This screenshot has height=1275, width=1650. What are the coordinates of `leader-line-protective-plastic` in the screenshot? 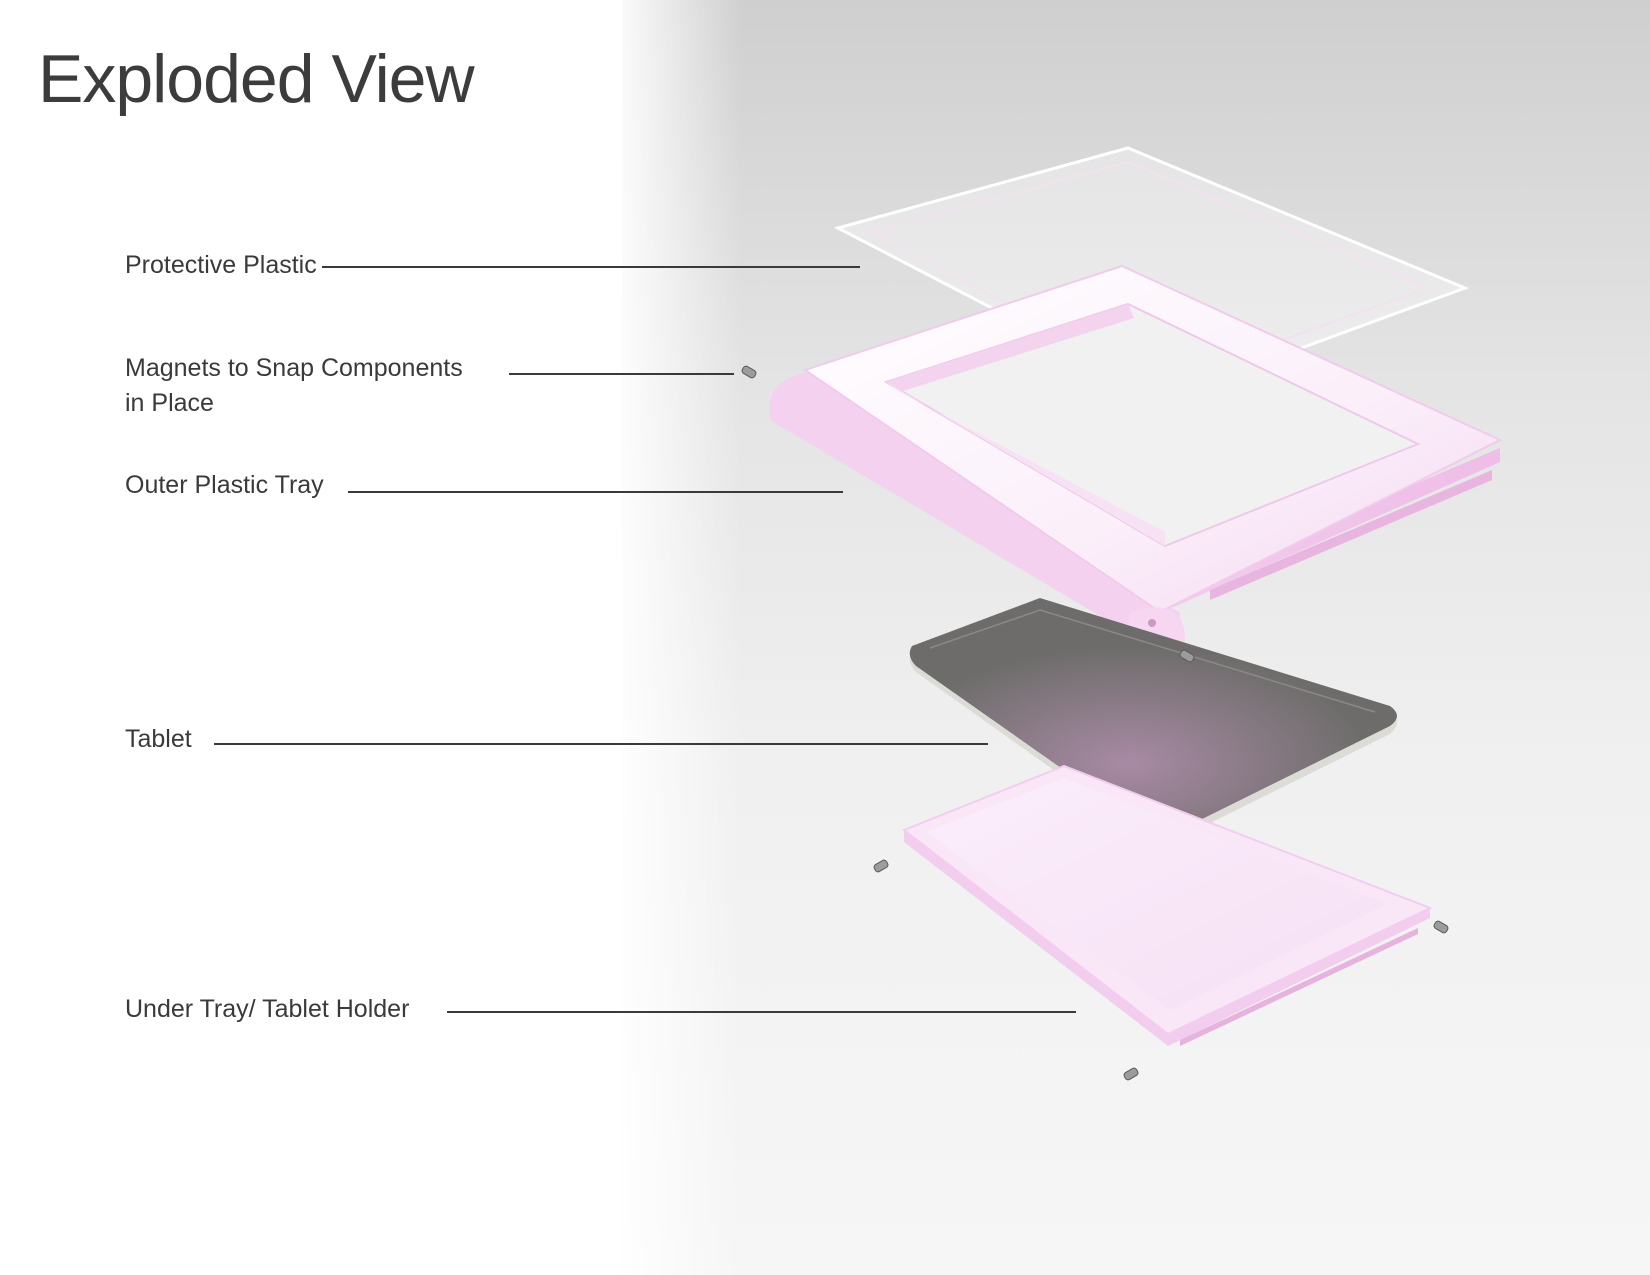 It's located at (591, 267).